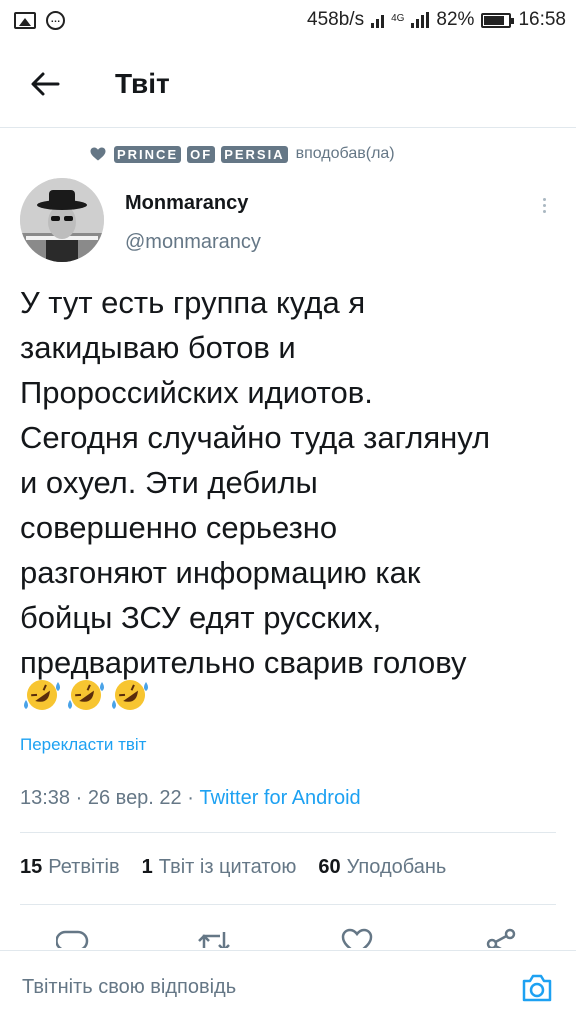 This screenshot has width=576, height=1024. What do you see at coordinates (501, 938) in the screenshot?
I see `share-icon` at bounding box center [501, 938].